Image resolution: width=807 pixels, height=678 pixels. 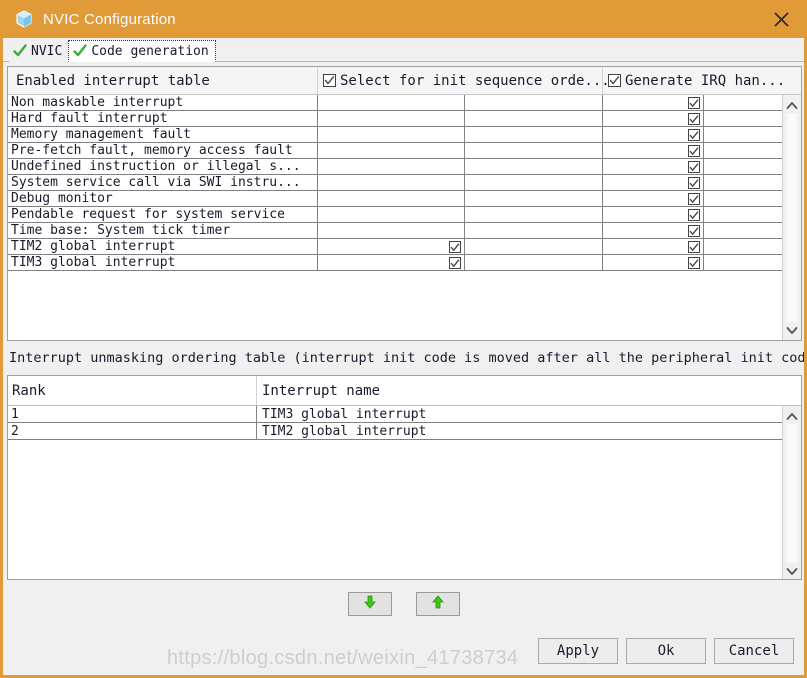 I want to click on table-row: 2 TIM2 global interrupt, so click(x=395, y=431).